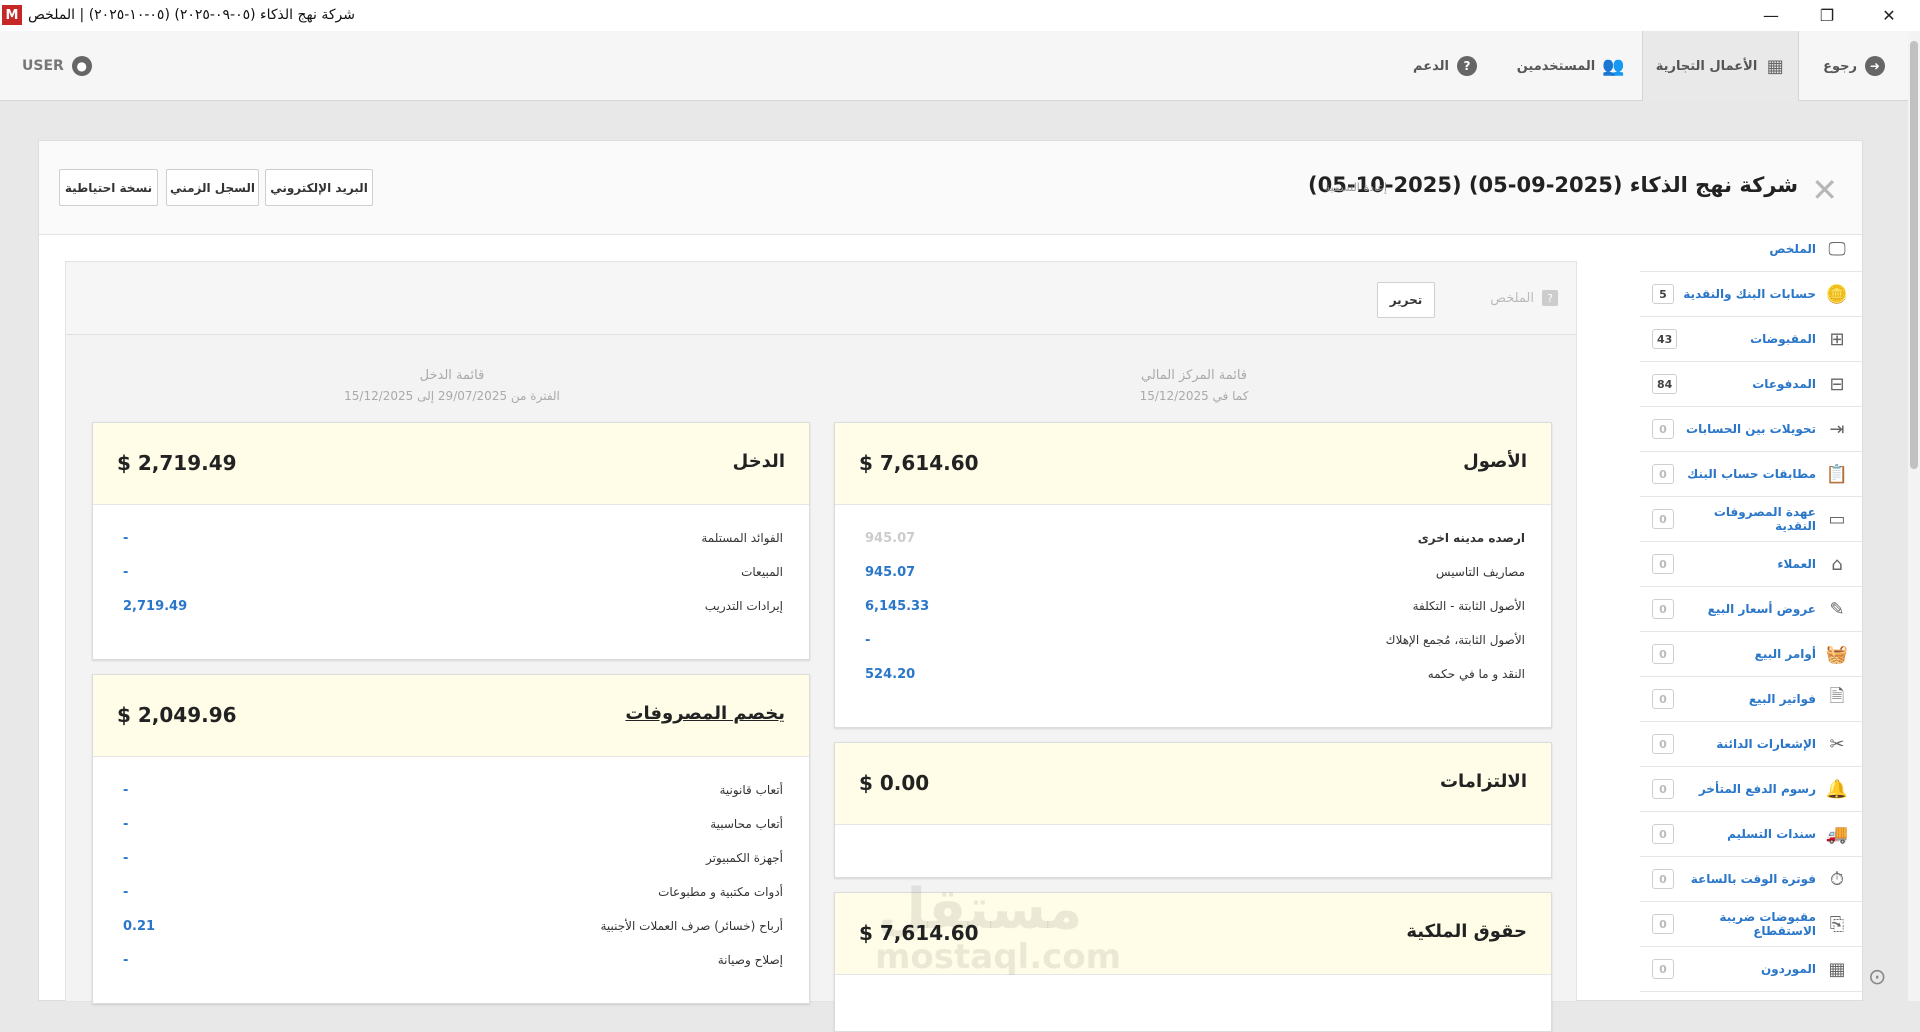 The image size is (1920, 1032). What do you see at coordinates (1194, 396) in the screenshot?
I see `balance-sheet-date: كما في 15/12/2025` at bounding box center [1194, 396].